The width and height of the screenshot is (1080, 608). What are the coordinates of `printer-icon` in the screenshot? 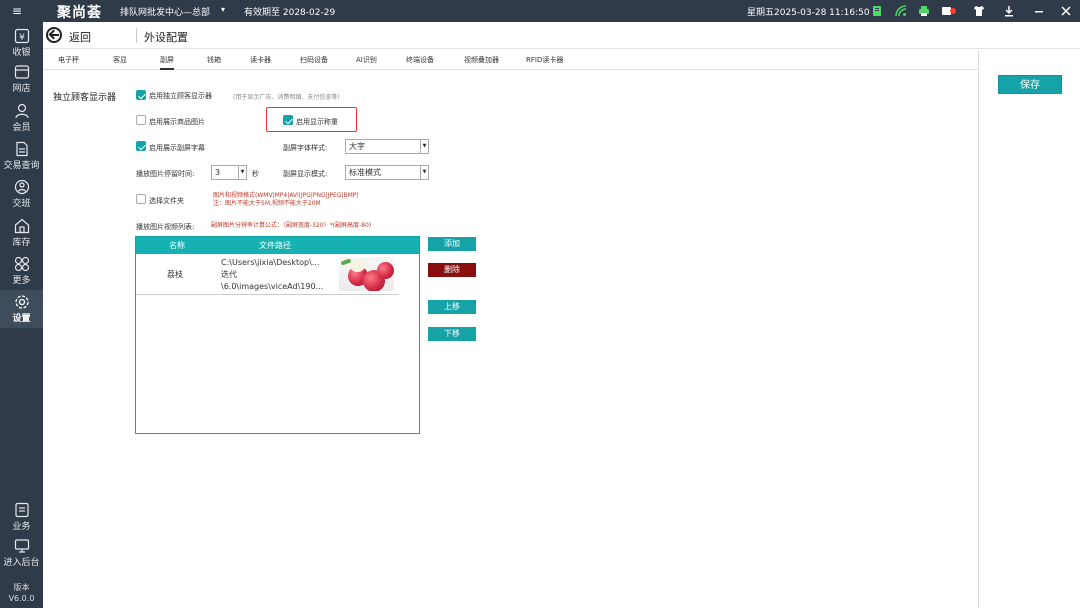 It's located at (924, 11).